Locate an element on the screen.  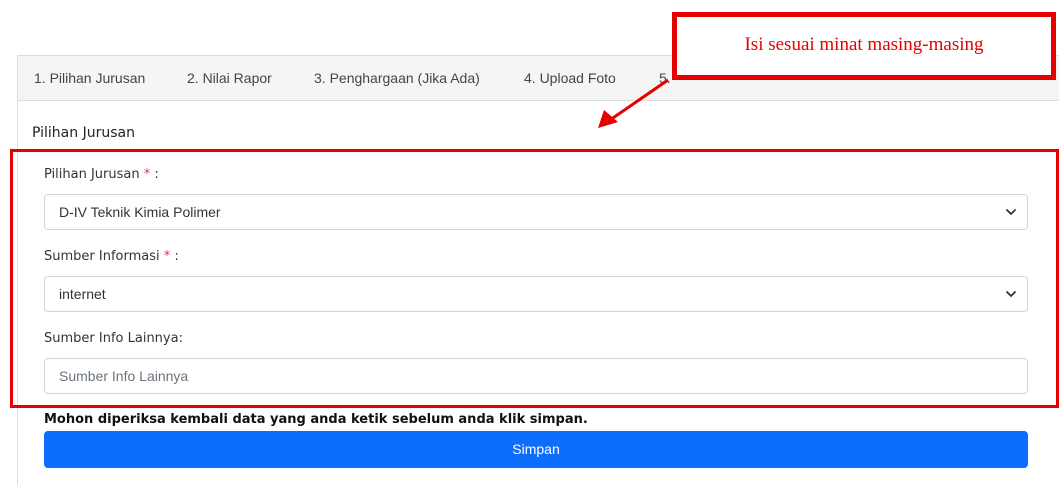
section-title: Pilihan Jurusan is located at coordinates (83, 133).